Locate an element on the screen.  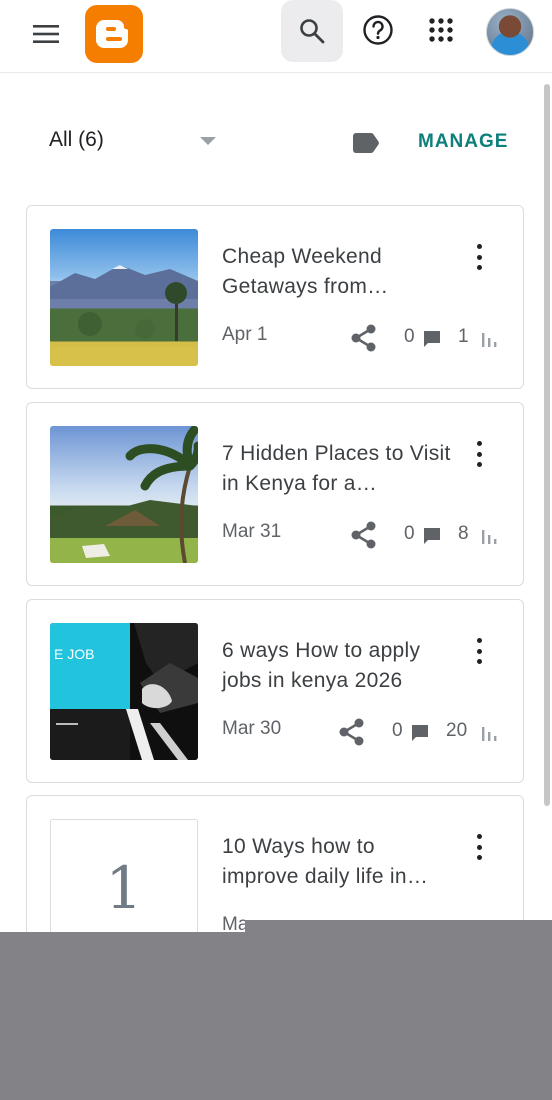
post-date: Mar 30 is located at coordinates (252, 728).